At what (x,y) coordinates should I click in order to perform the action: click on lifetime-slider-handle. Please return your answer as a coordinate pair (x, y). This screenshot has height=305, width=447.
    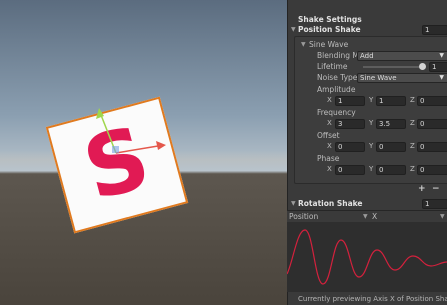
    Looking at the image, I should click on (422, 66).